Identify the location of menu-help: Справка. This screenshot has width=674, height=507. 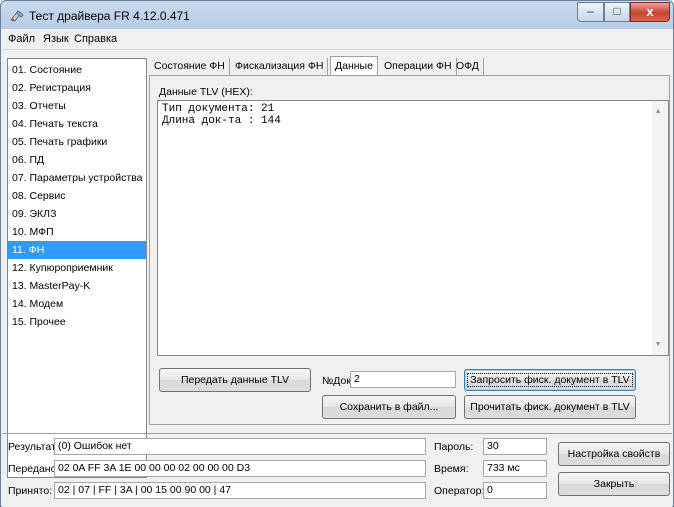
(95, 39).